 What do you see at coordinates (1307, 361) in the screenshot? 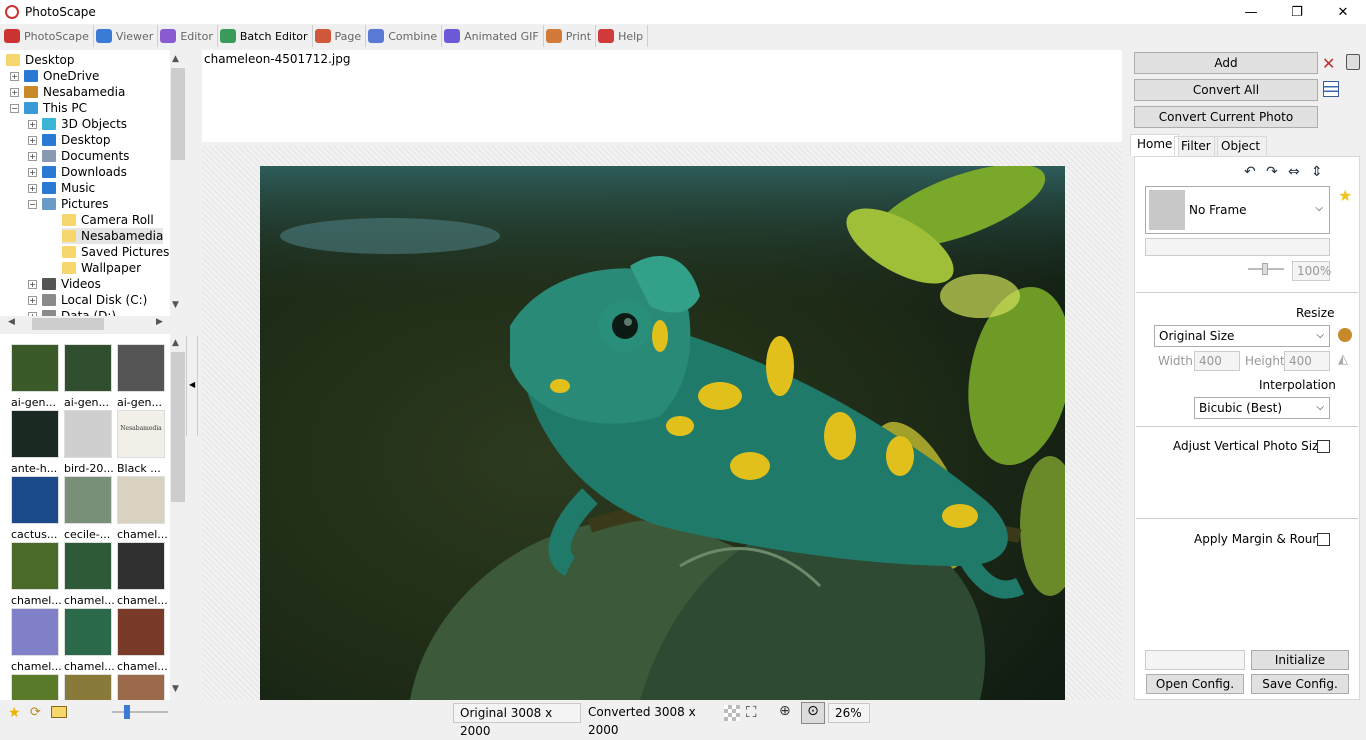
I see `height-input: 400` at bounding box center [1307, 361].